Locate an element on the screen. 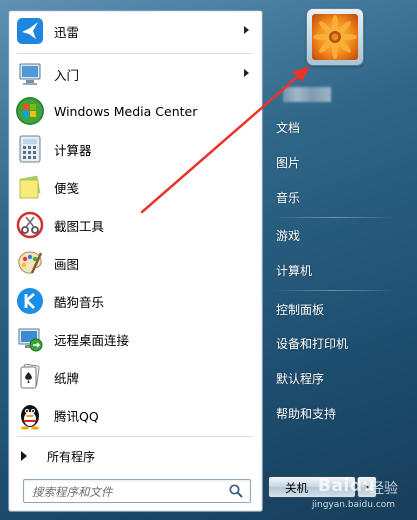 The height and width of the screenshot is (520, 417). program-item-remote-desktop: 远程桌面连接 is located at coordinates (135, 339).